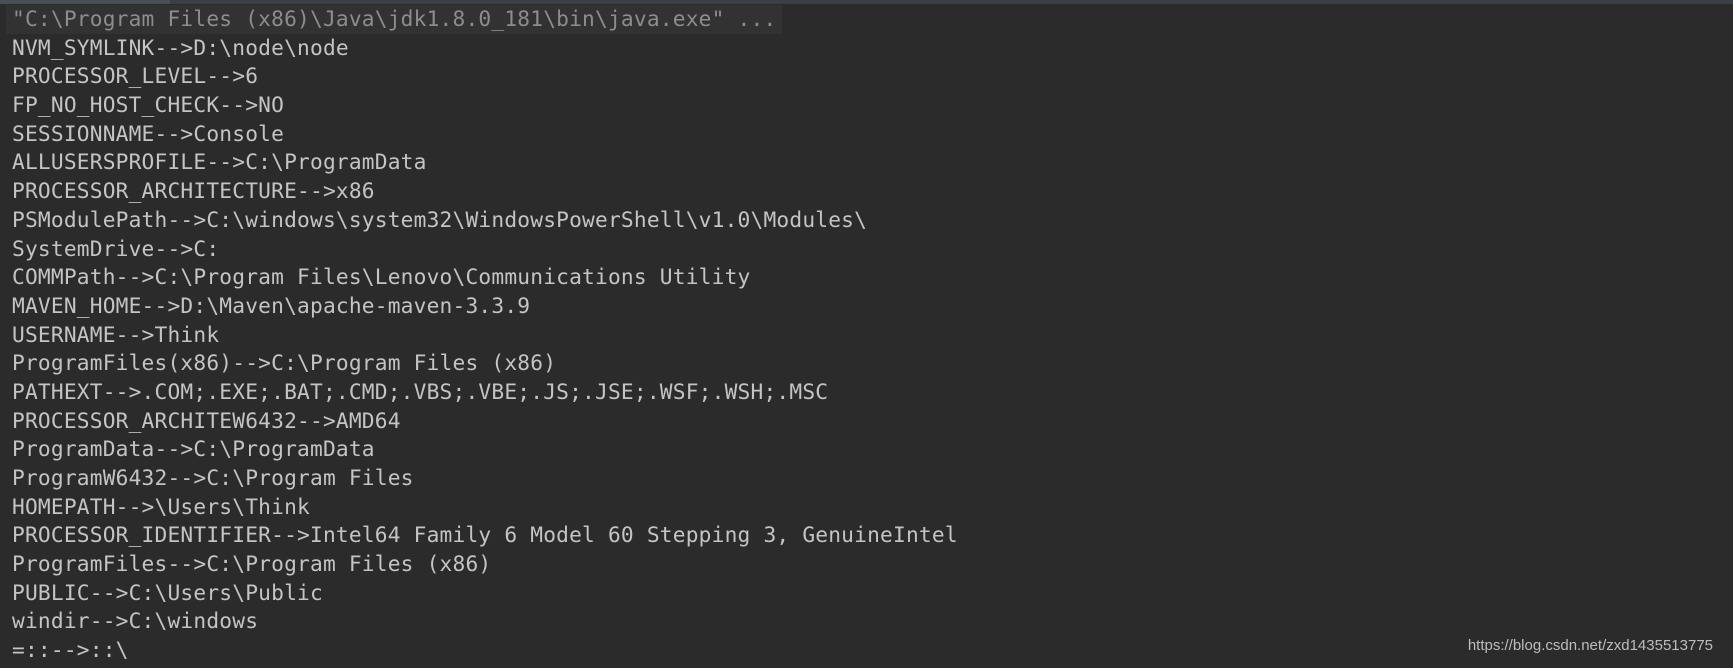 Image resolution: width=1733 pixels, height=668 pixels. Describe the element at coordinates (1590, 645) in the screenshot. I see `watermark: https://blog.csdn.net/zxd1435513775` at that location.